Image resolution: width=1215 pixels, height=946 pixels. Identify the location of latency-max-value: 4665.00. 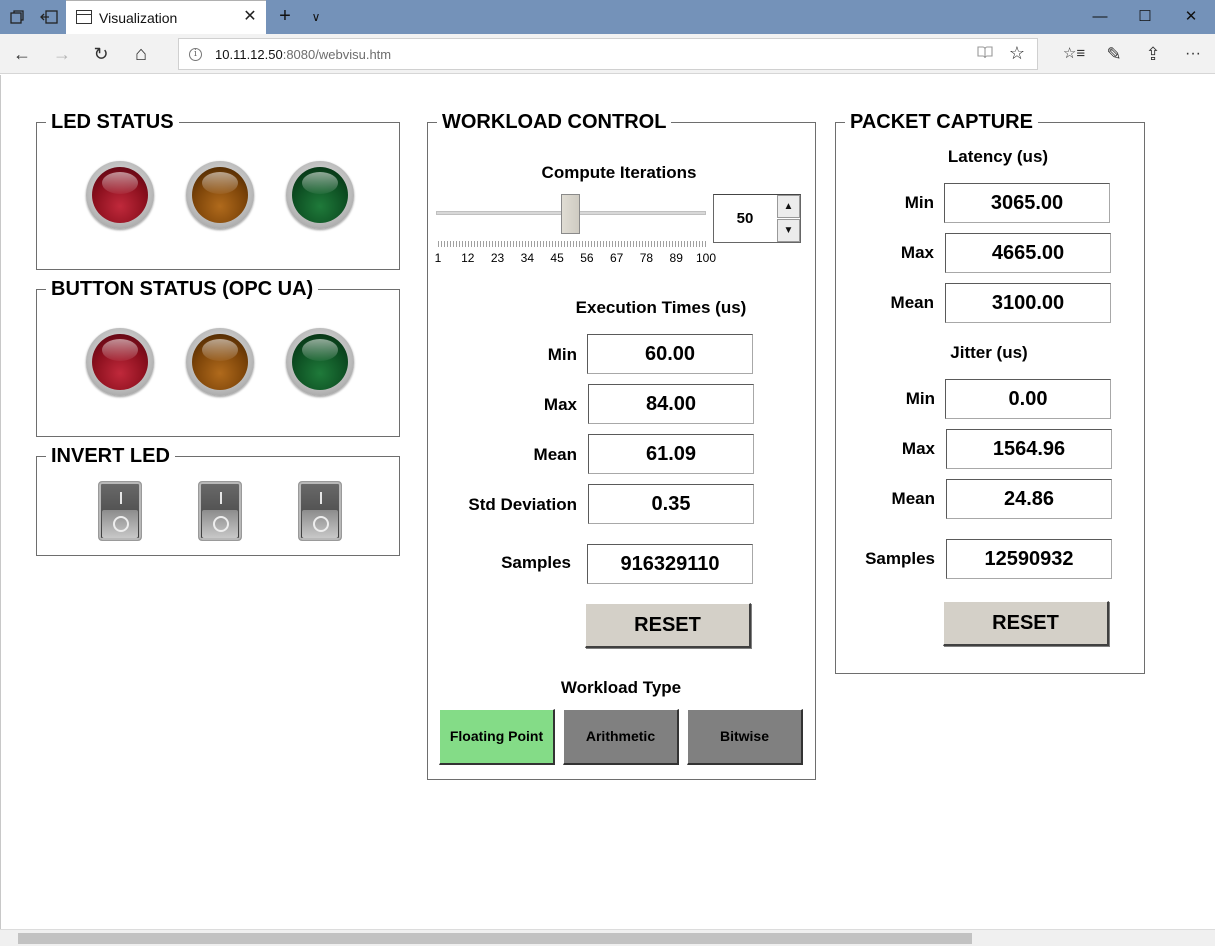
(1028, 253).